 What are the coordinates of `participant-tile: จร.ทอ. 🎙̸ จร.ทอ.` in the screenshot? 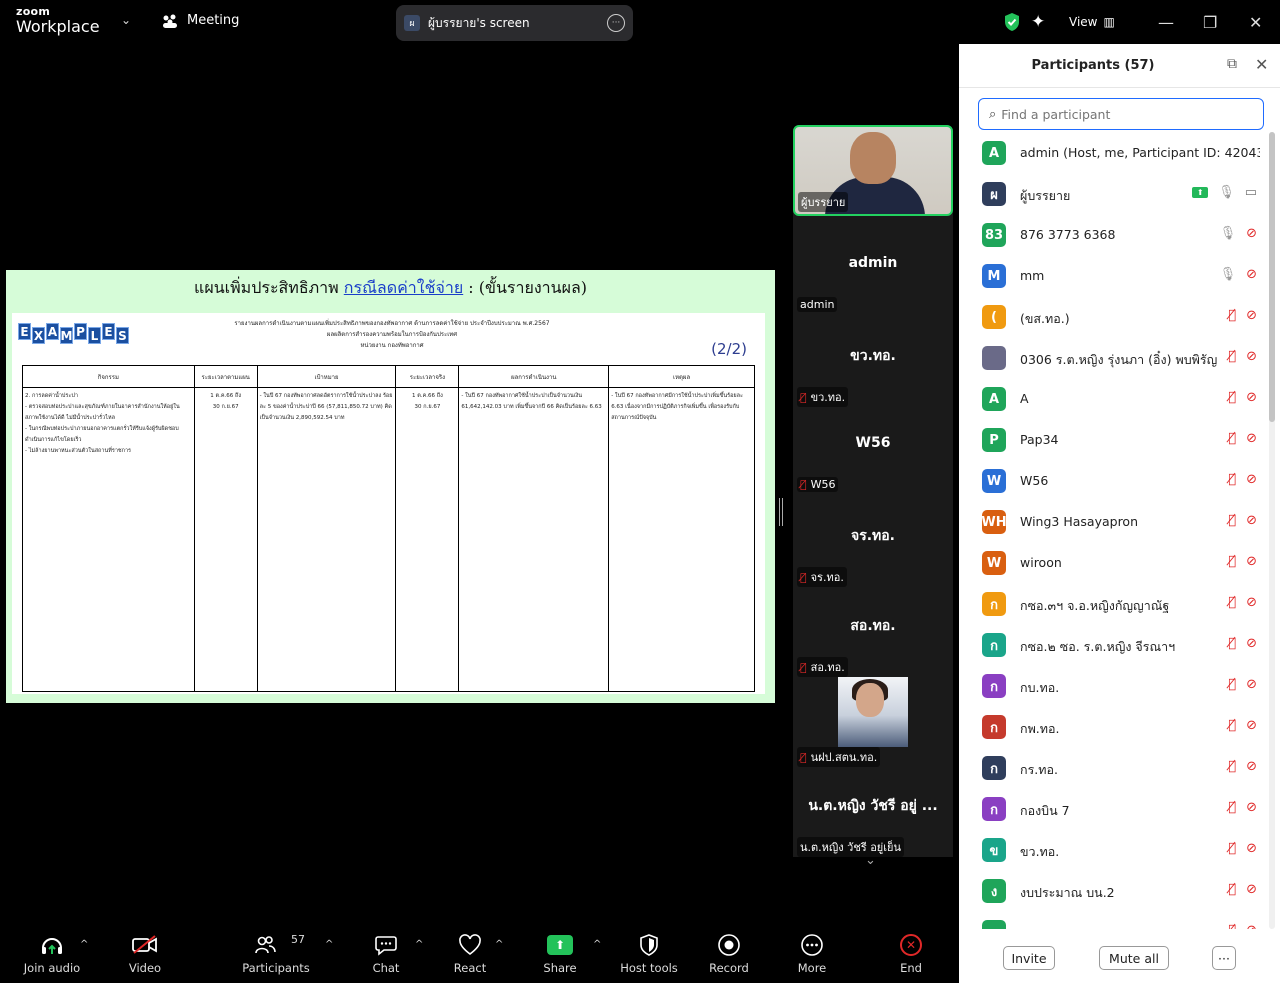 It's located at (873, 542).